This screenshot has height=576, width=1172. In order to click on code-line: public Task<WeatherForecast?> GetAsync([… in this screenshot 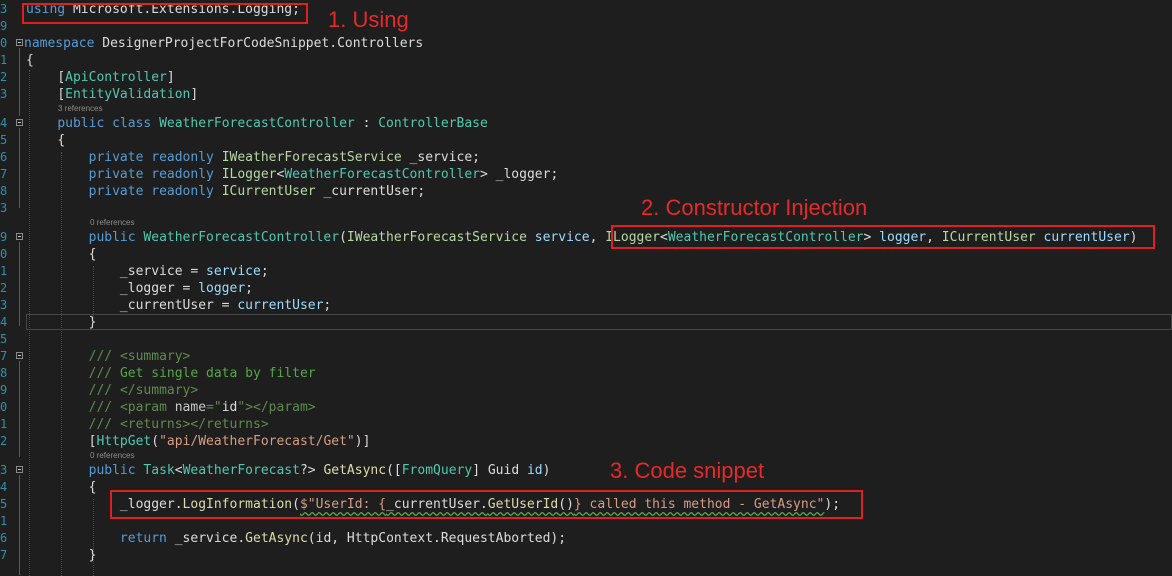, I will do `click(319, 470)`.